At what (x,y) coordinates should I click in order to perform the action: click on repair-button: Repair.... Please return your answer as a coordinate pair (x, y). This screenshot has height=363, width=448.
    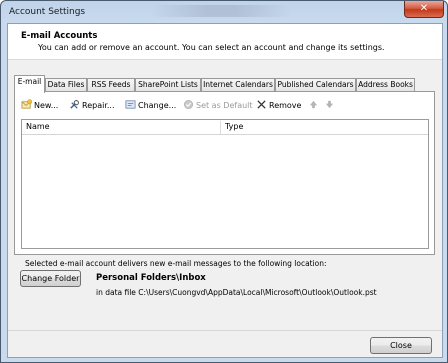
    Looking at the image, I should click on (92, 106).